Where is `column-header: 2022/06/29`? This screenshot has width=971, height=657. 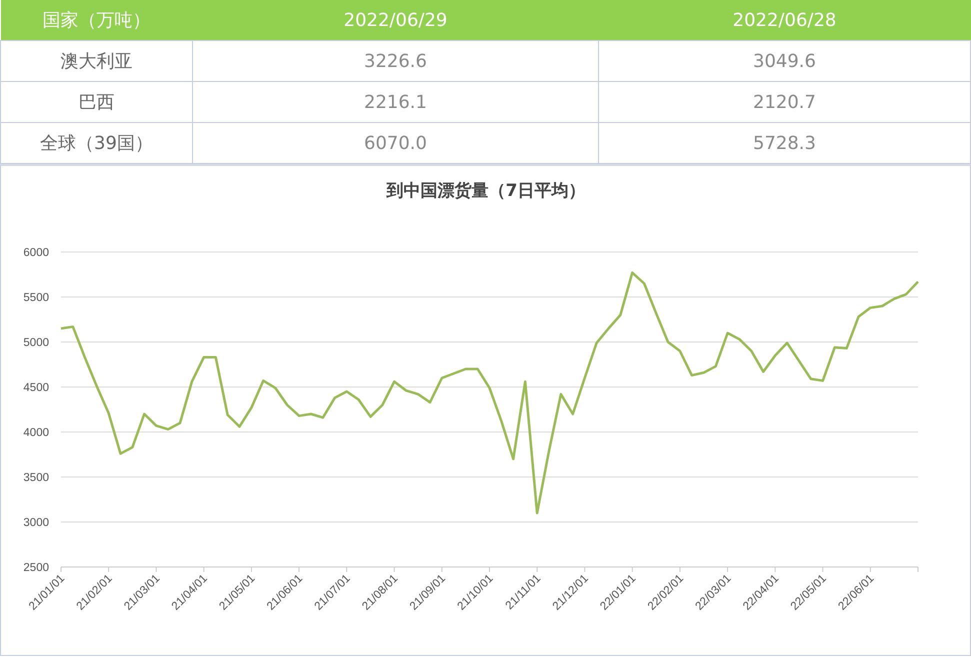 column-header: 2022/06/29 is located at coordinates (395, 20).